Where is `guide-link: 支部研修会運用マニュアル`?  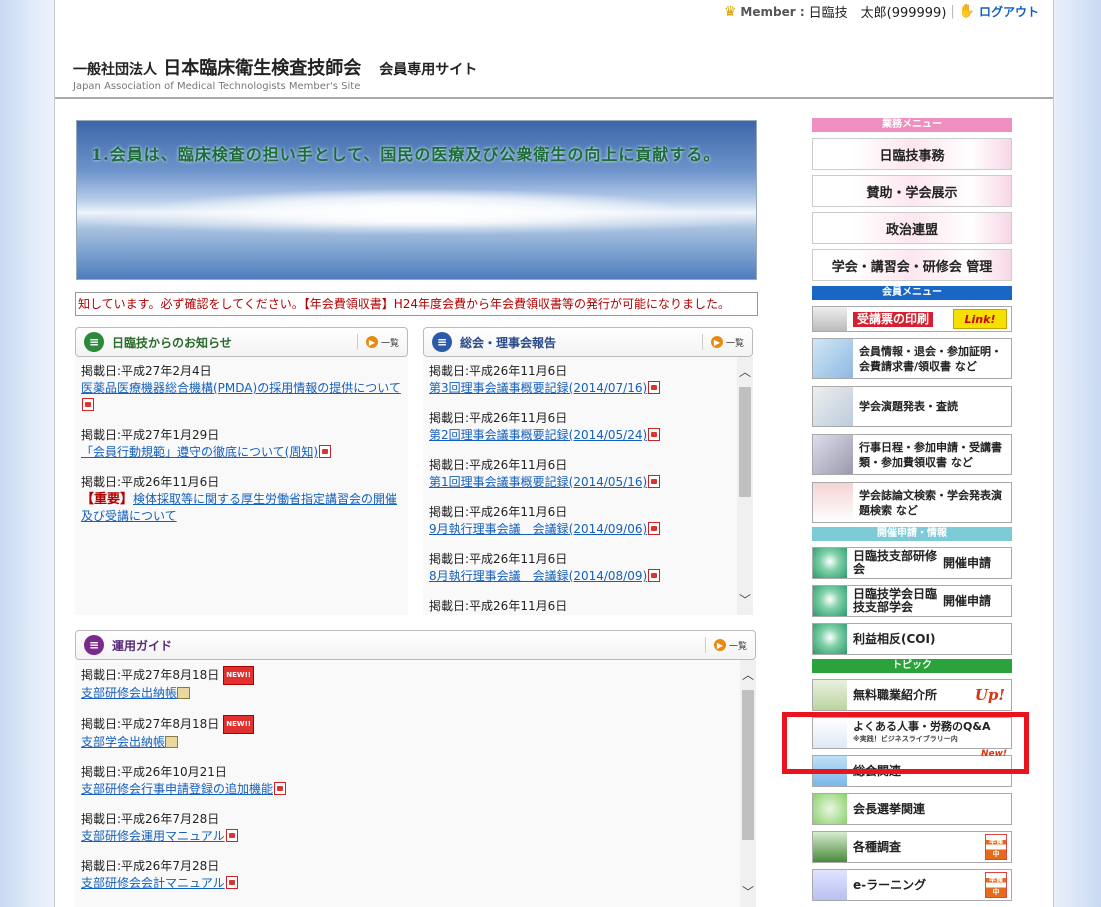 guide-link: 支部研修会運用マニュアル is located at coordinates (153, 836).